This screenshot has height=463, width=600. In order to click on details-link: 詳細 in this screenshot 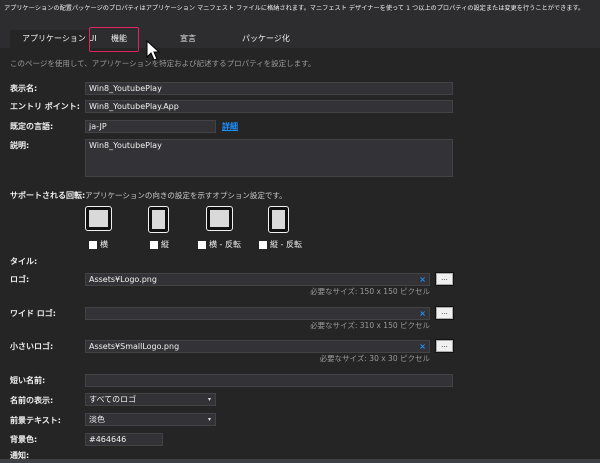, I will do `click(230, 126)`.